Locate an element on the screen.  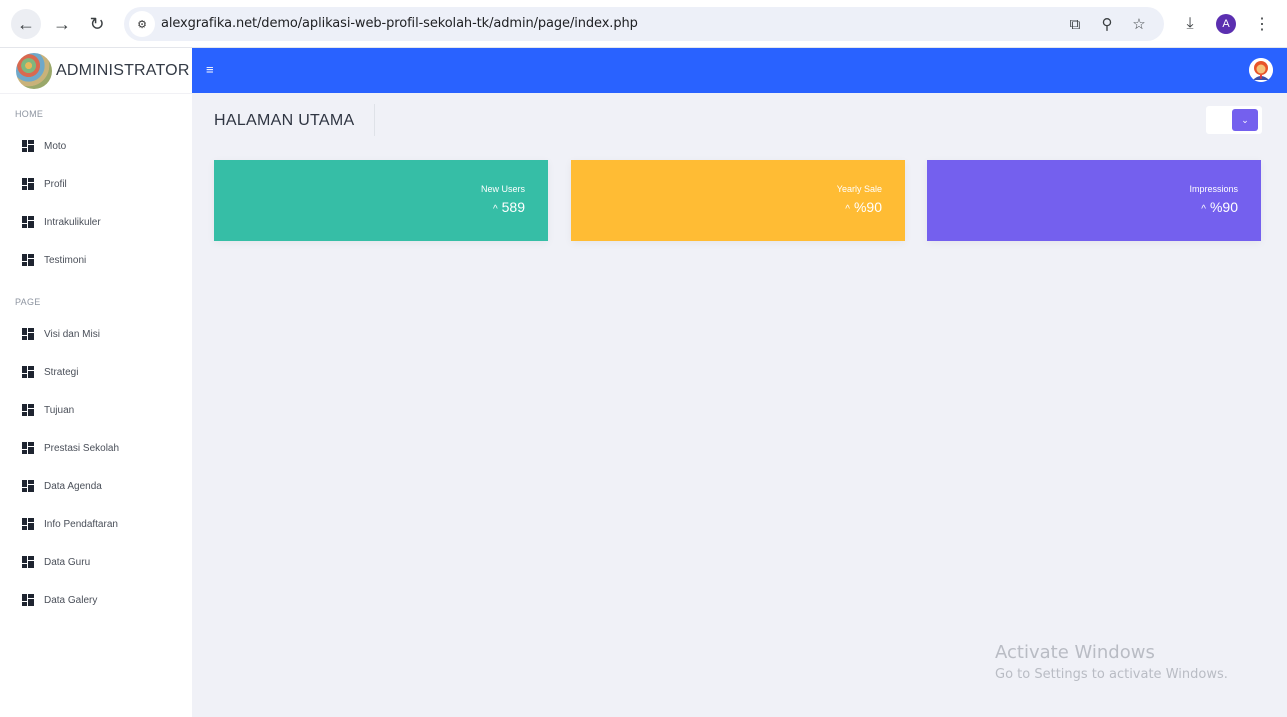
stat-label: New Users is located at coordinates (502, 189).